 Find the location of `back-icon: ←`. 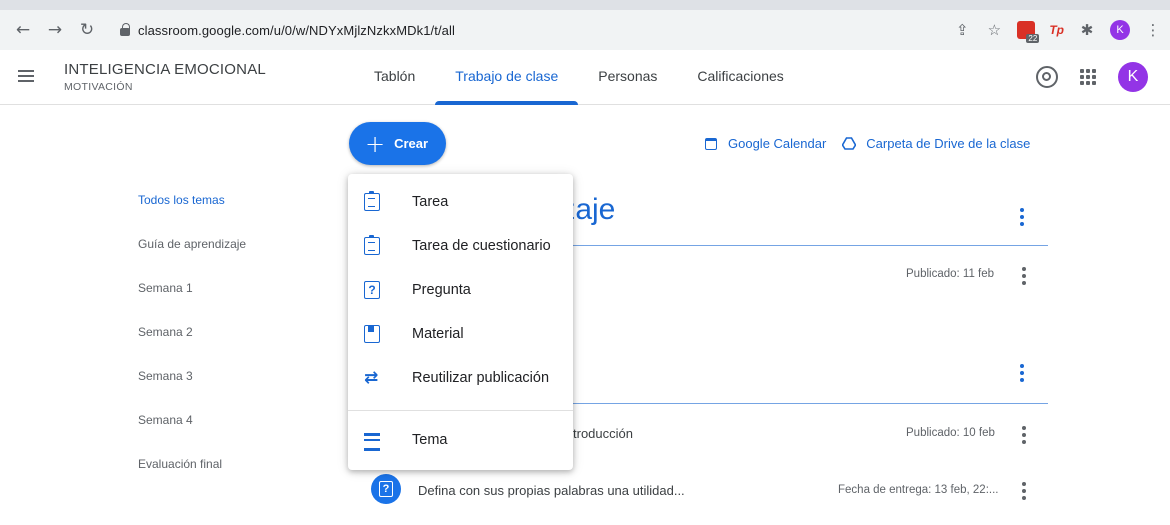

back-icon: ← is located at coordinates (23, 30).